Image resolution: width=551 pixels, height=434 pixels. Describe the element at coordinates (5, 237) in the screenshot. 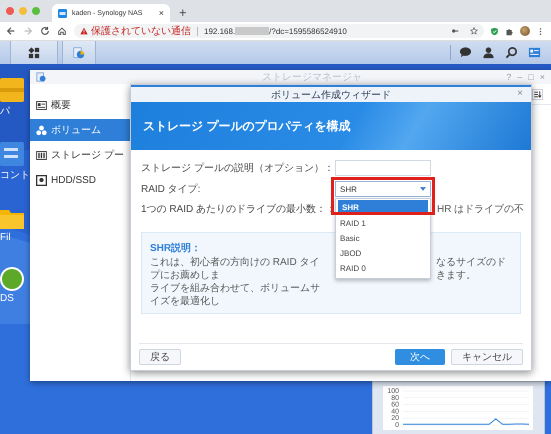

I see `desktop-icon-label: Fil` at that location.